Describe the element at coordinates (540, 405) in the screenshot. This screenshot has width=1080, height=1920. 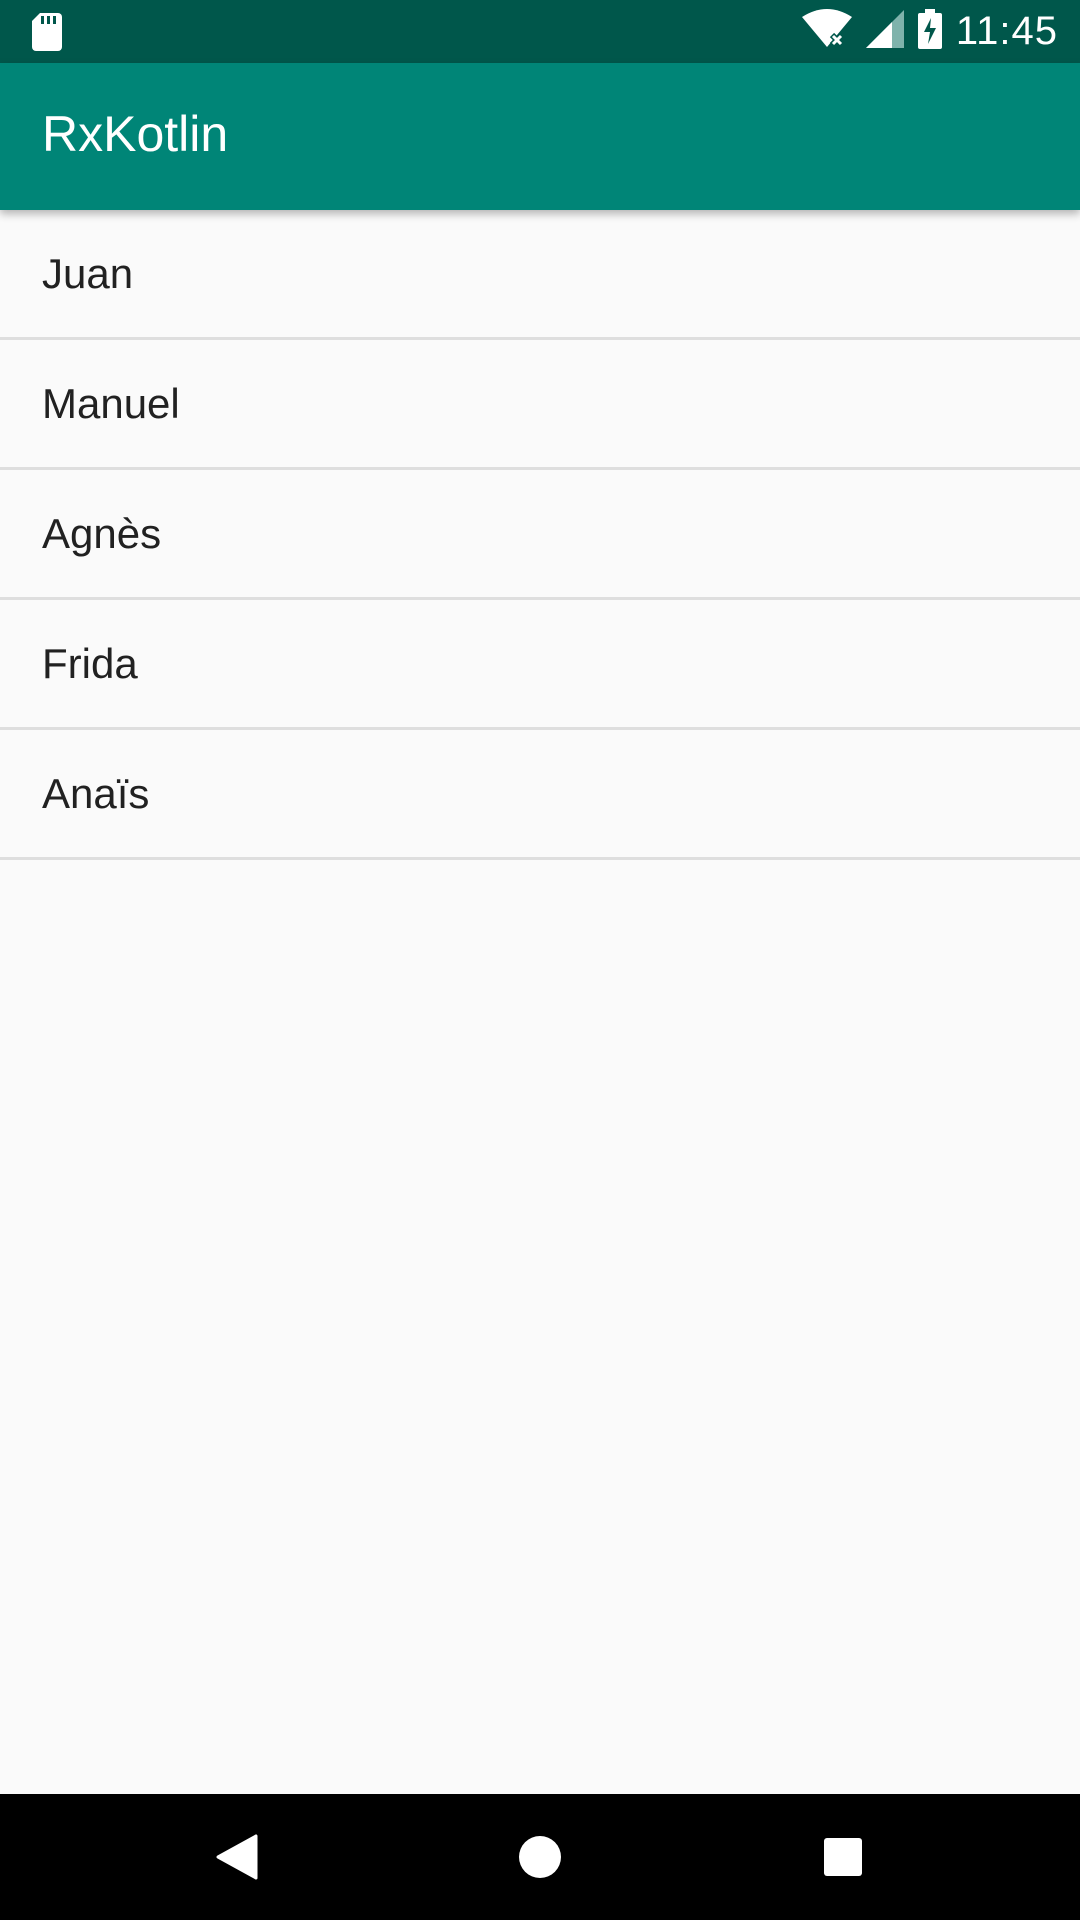
I see `list-item: Manuel` at that location.